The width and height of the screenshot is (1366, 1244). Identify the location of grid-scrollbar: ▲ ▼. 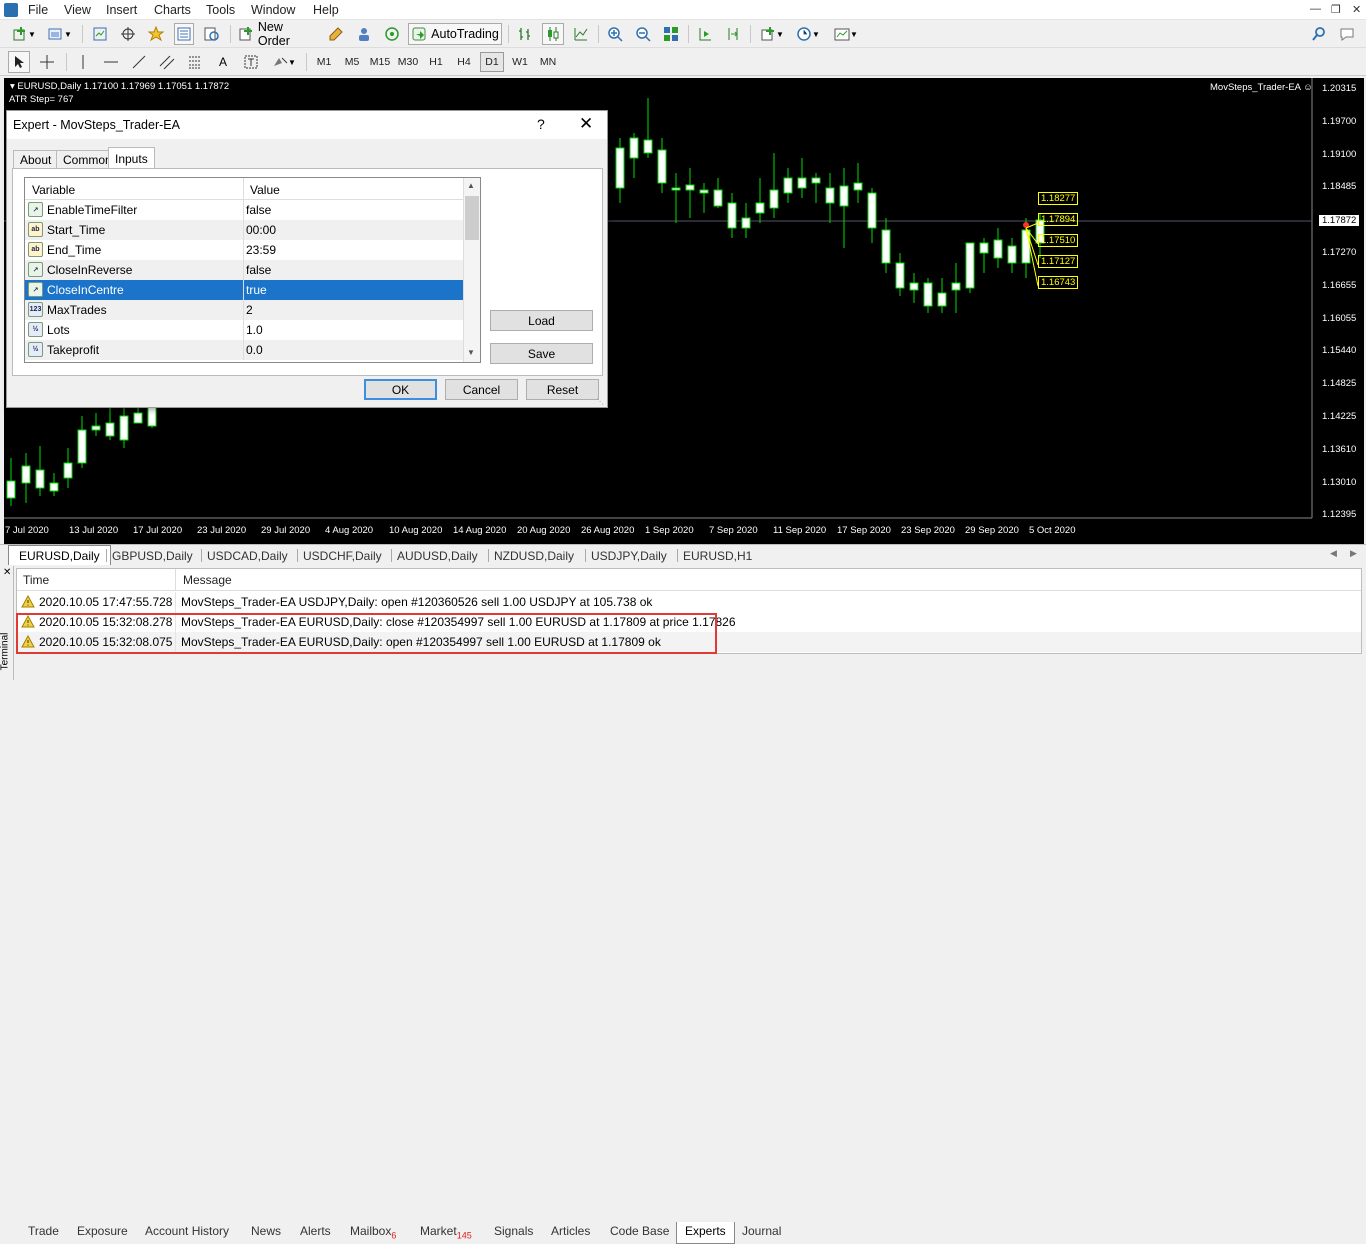
(471, 270).